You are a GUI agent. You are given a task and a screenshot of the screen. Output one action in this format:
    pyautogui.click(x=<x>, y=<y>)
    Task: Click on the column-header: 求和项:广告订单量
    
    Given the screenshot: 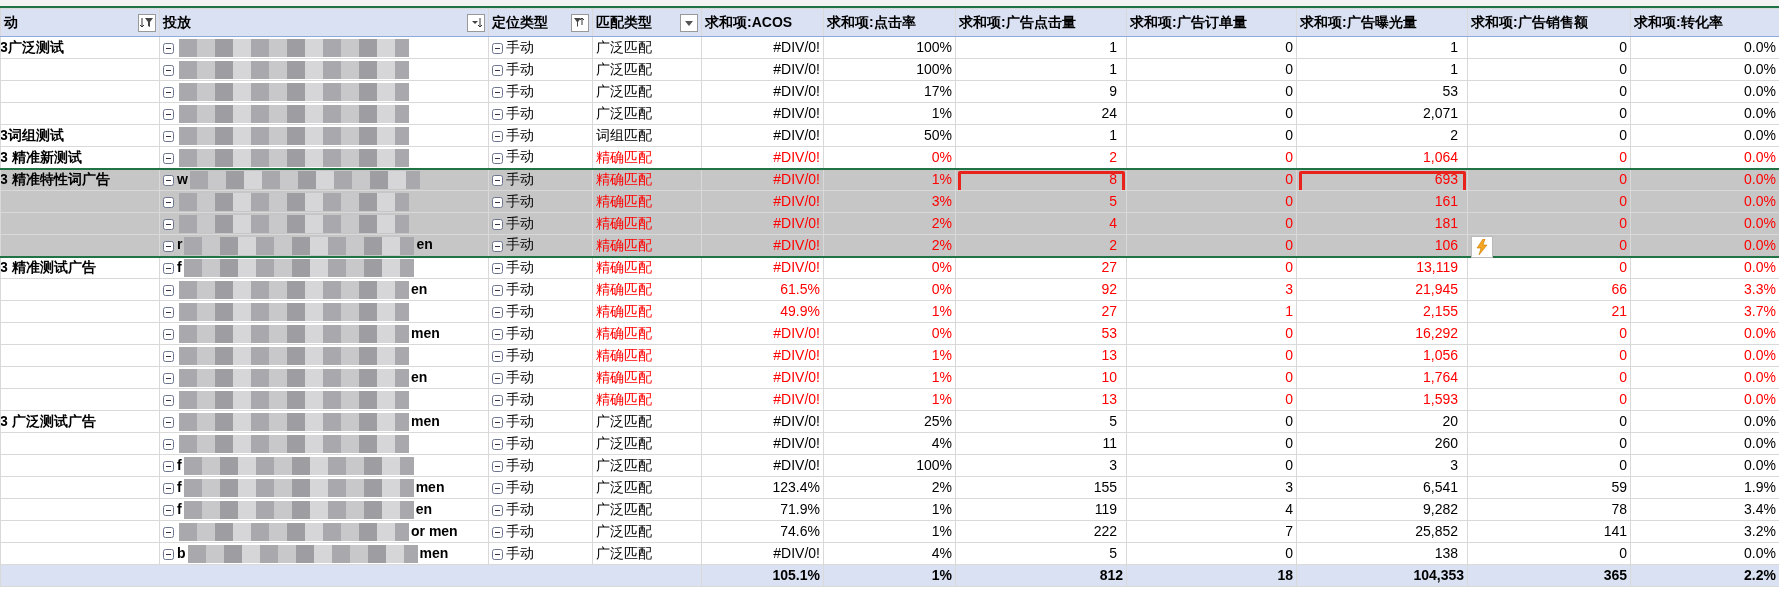 What is the action you would take?
    pyautogui.click(x=1188, y=22)
    